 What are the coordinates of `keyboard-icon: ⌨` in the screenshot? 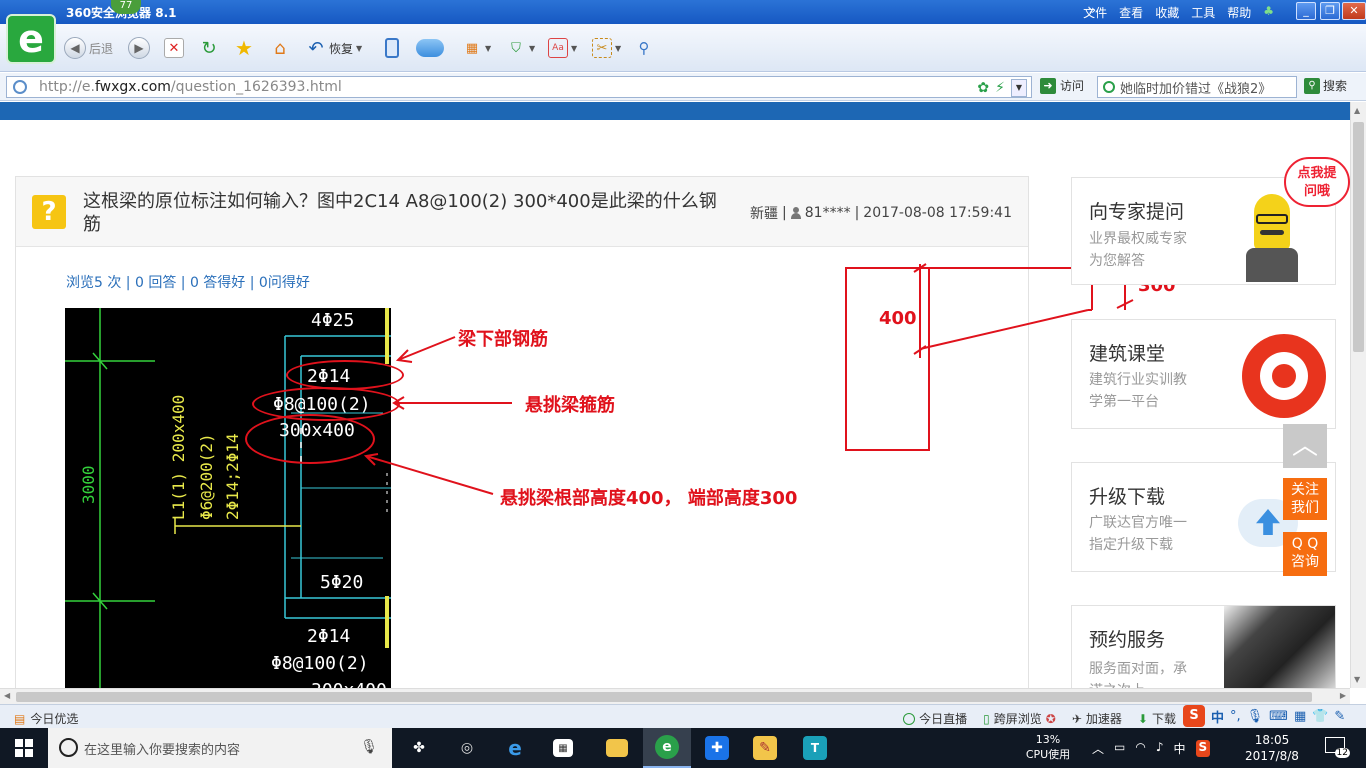 It's located at (1278, 716).